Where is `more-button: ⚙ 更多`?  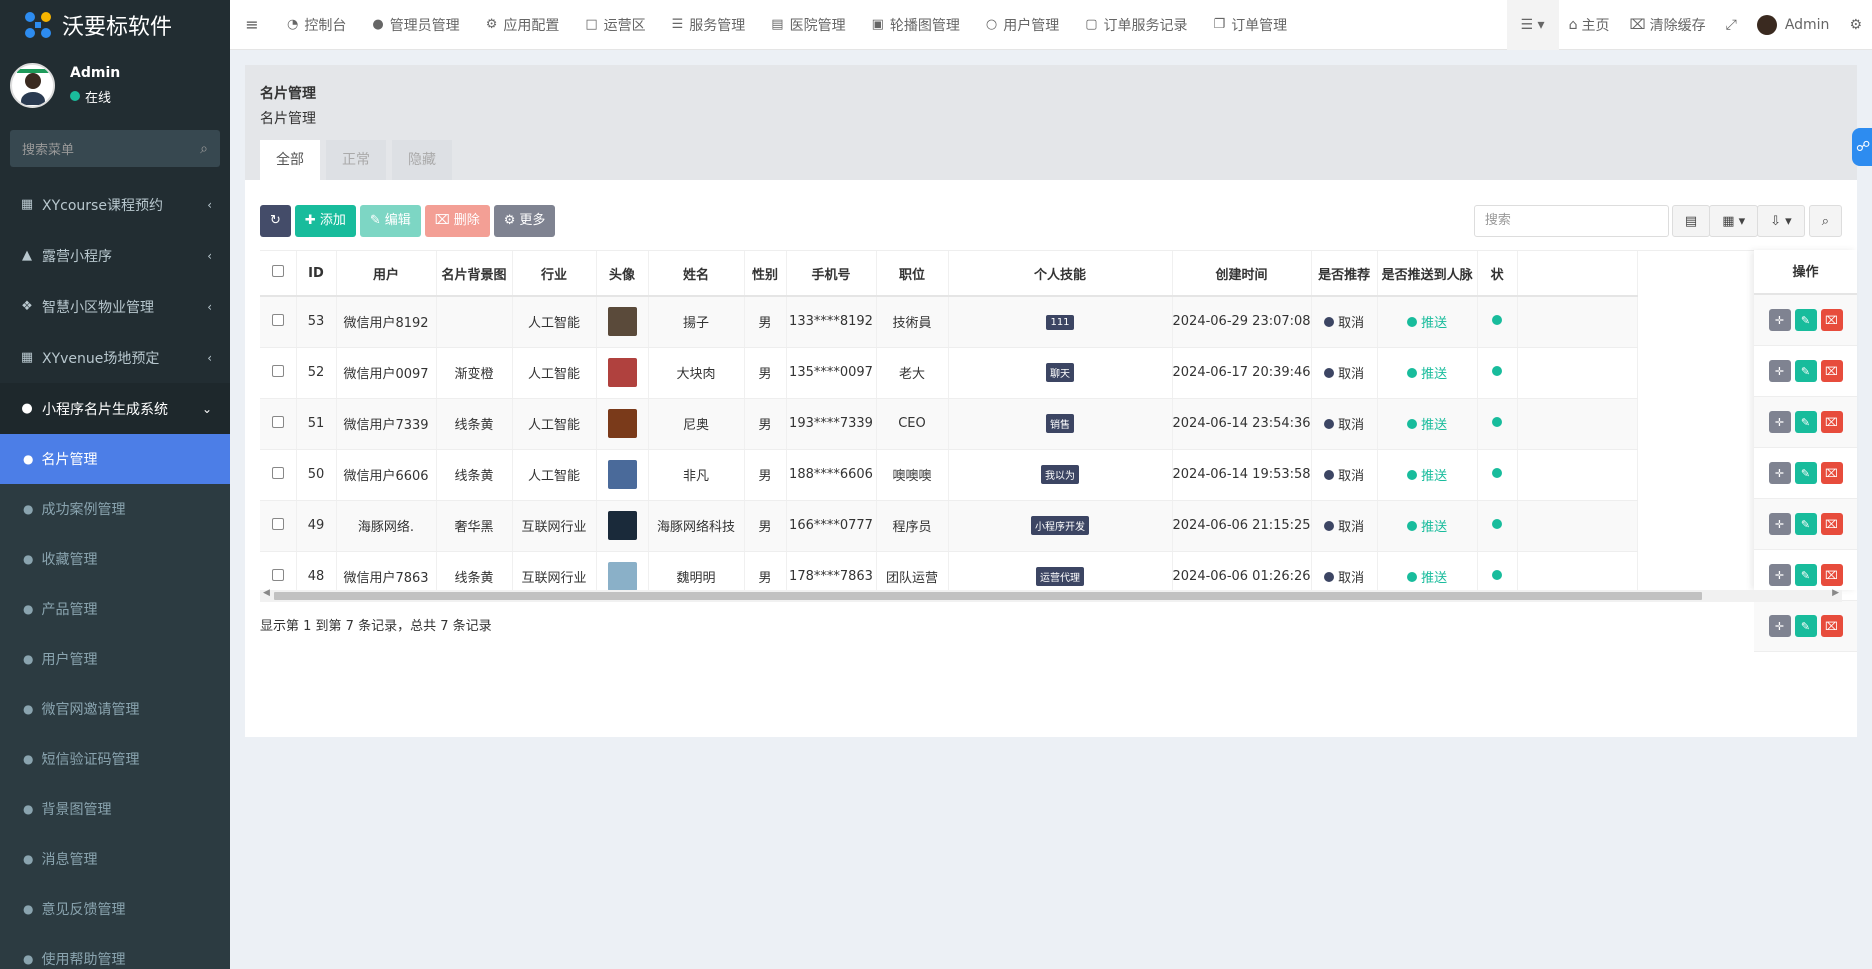
more-button: ⚙ 更多 is located at coordinates (524, 221).